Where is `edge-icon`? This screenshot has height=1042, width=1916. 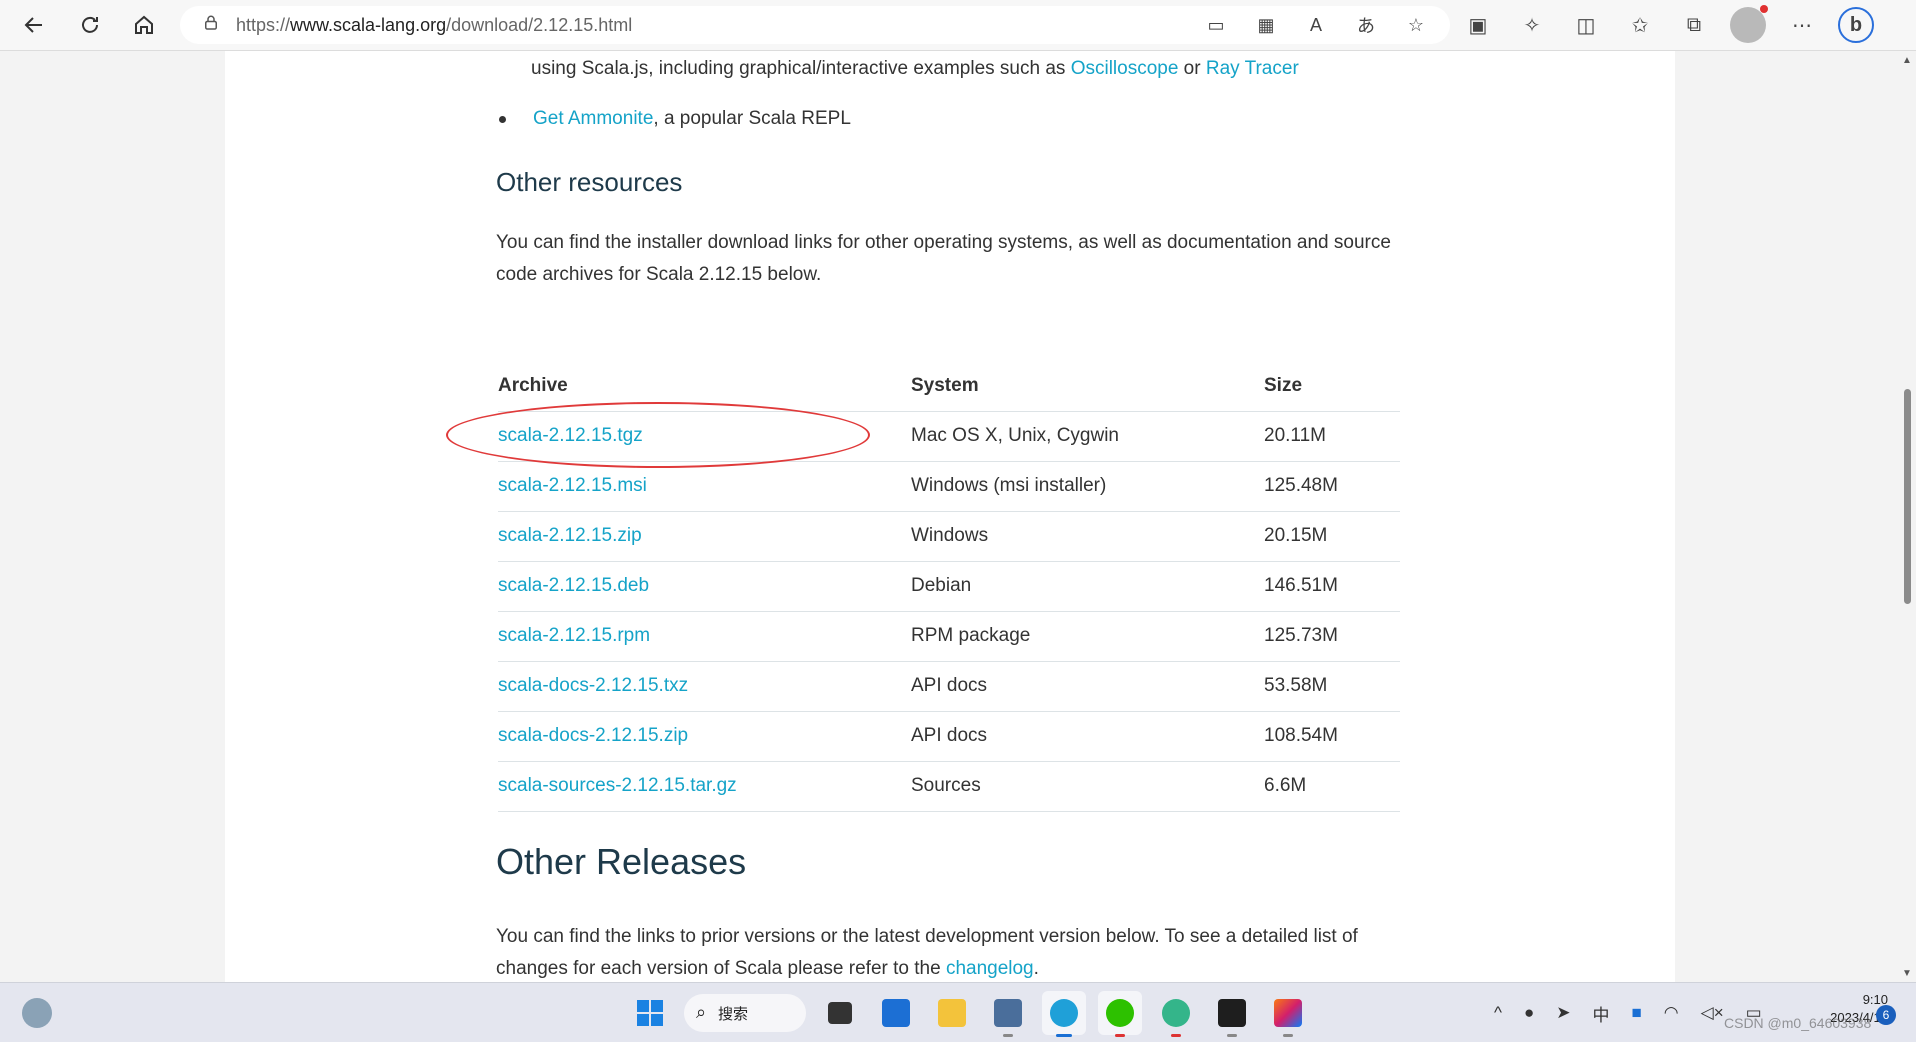 edge-icon is located at coordinates (1064, 1013).